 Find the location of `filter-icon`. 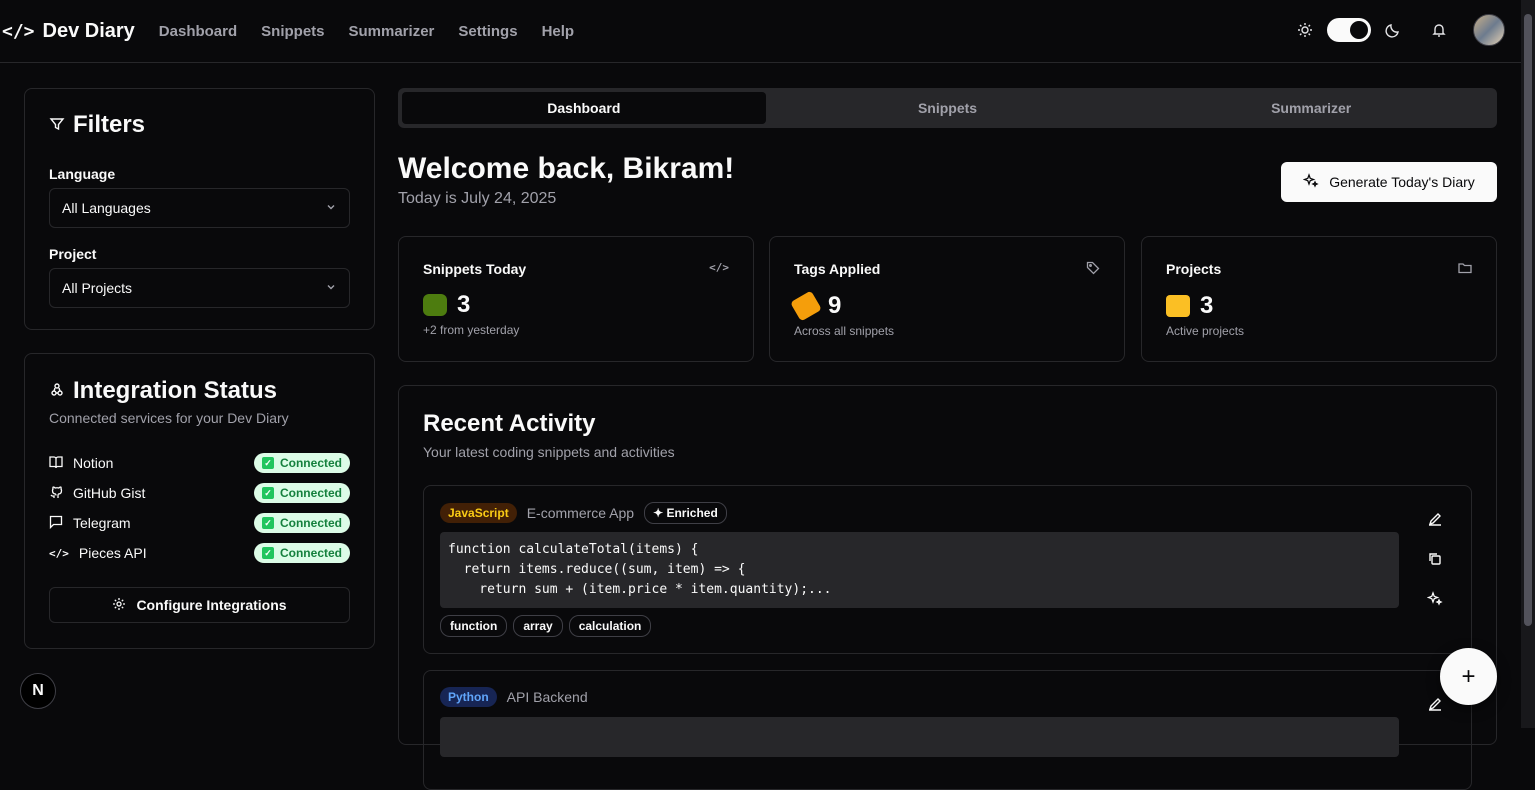

filter-icon is located at coordinates (57, 125).